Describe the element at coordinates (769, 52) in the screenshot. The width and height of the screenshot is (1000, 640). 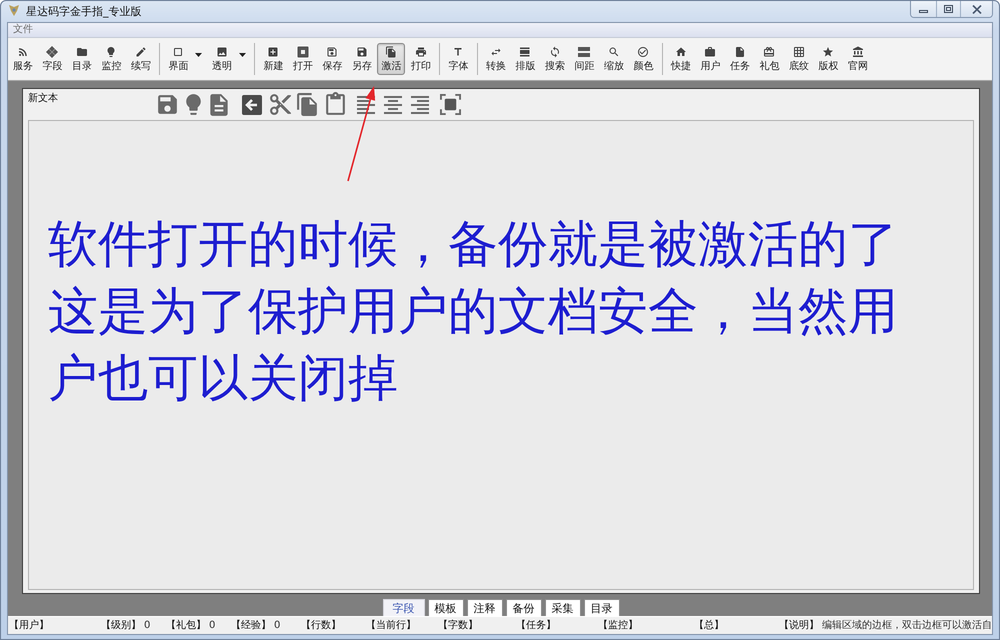
I see `gift-icon` at that location.